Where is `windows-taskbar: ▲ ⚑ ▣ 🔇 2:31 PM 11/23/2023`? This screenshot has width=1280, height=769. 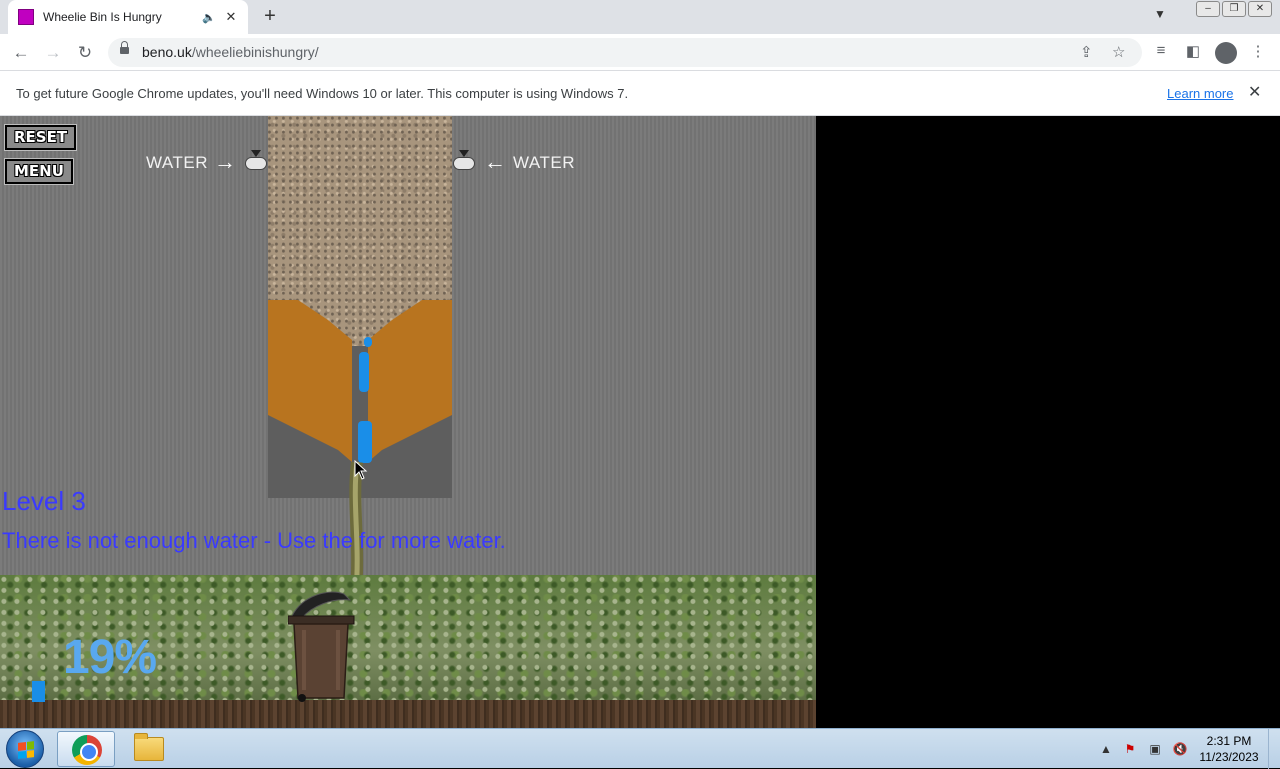 windows-taskbar: ▲ ⚑ ▣ 🔇 2:31 PM 11/23/2023 is located at coordinates (640, 748).